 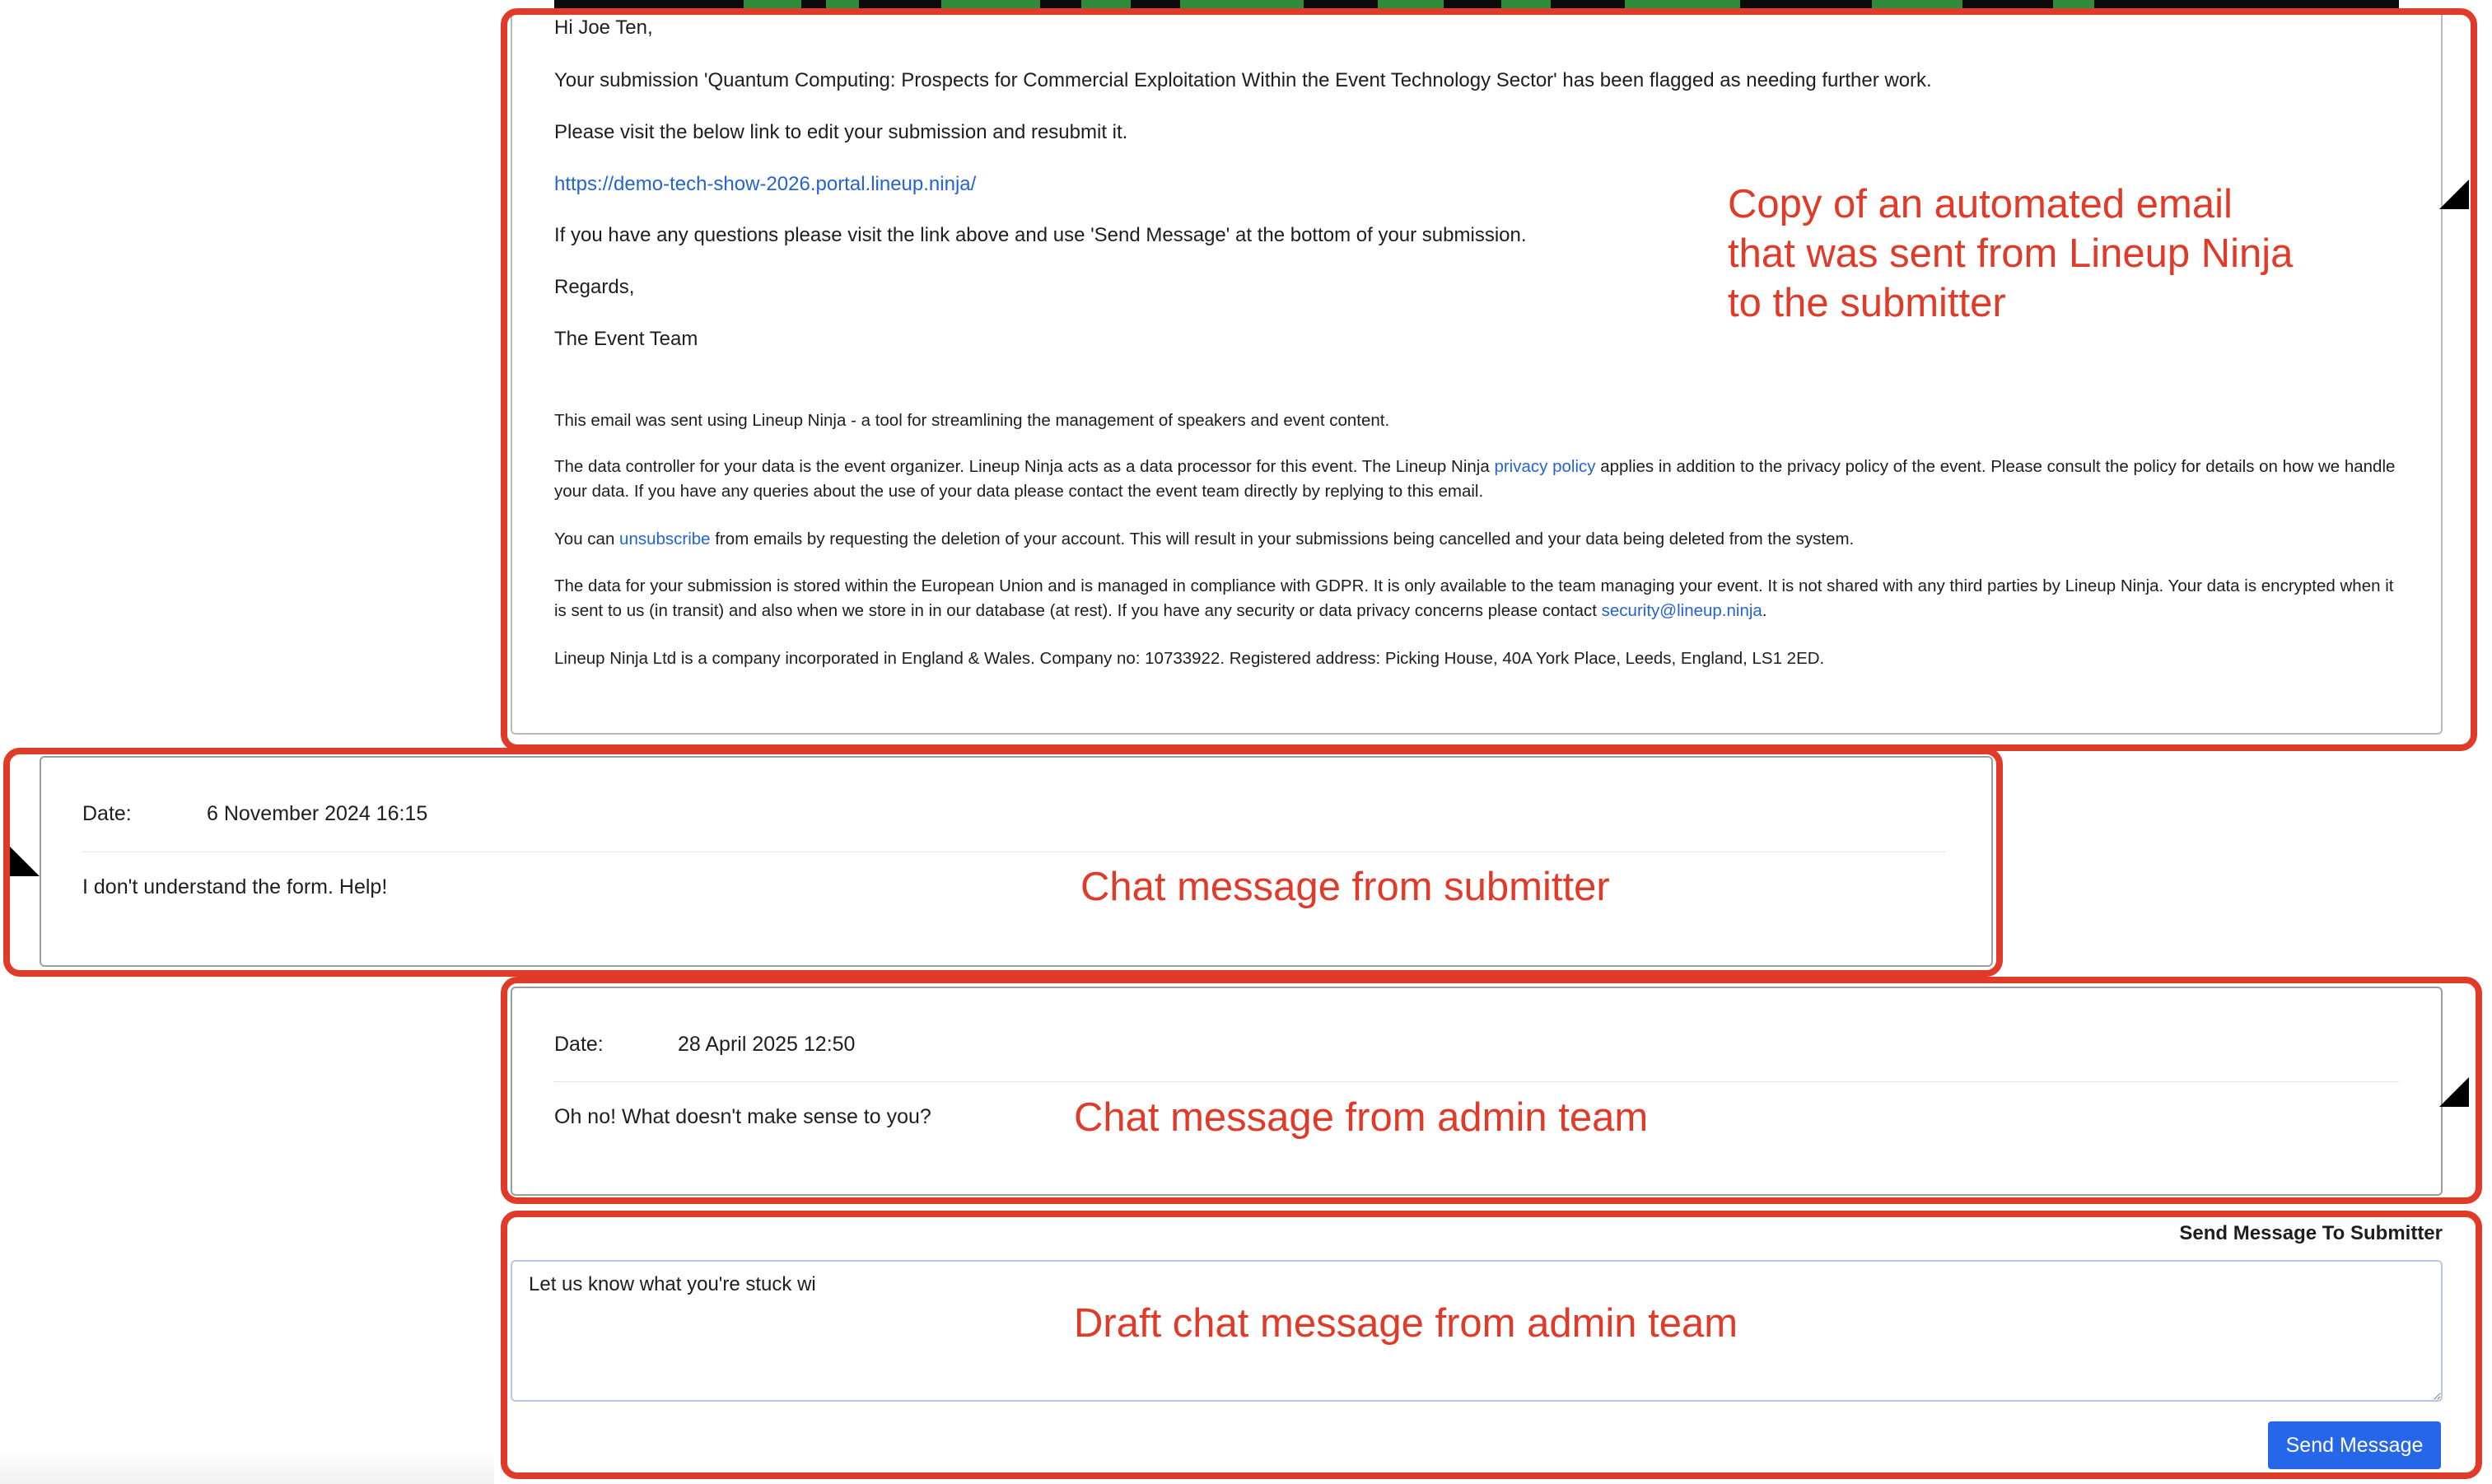 I want to click on annotation-admin-label: Chat message from admin team, so click(x=1361, y=1117).